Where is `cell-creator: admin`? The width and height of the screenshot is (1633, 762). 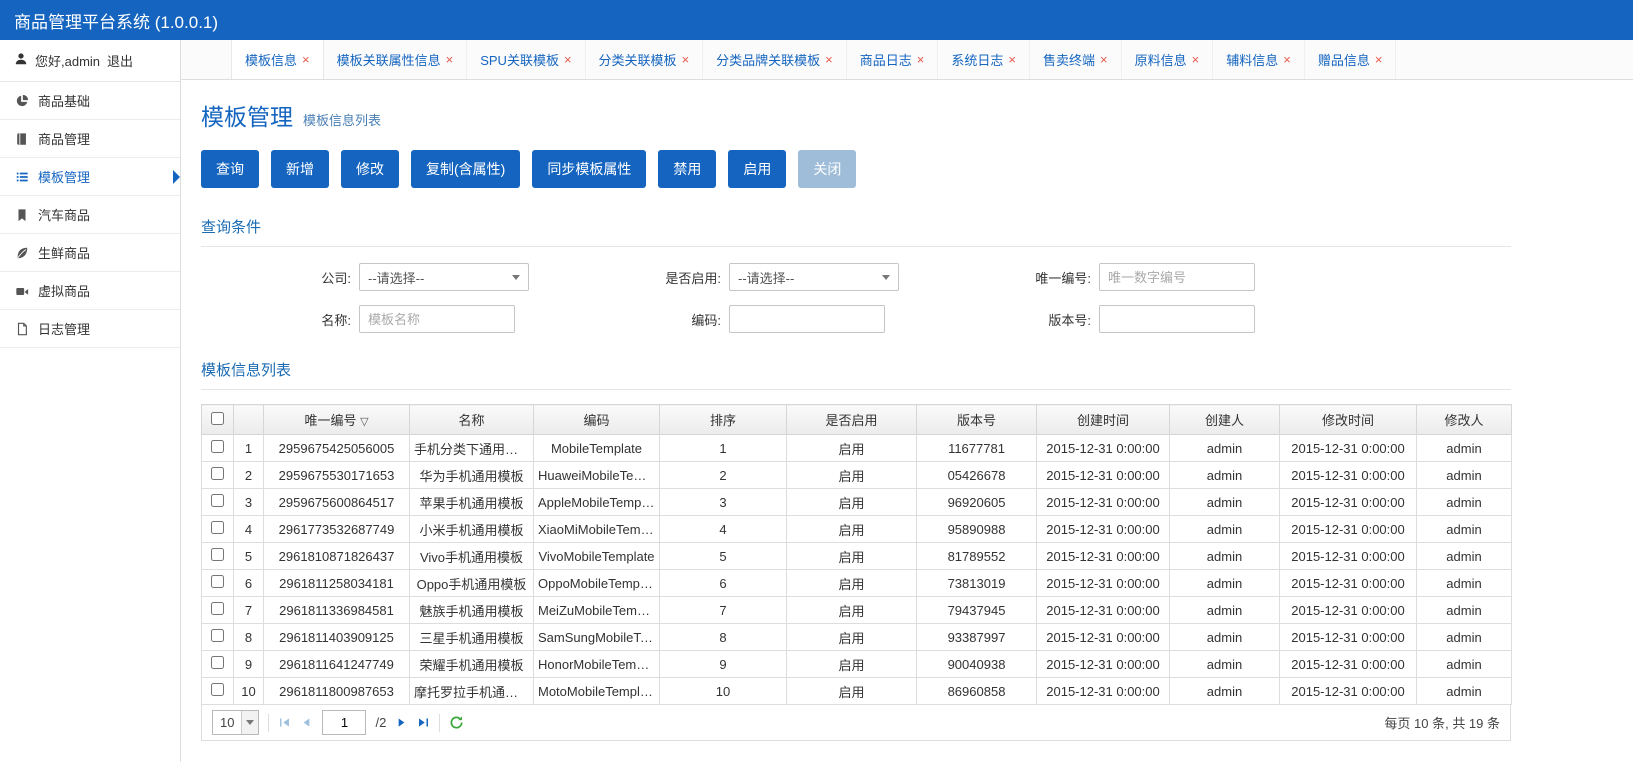 cell-creator: admin is located at coordinates (1224, 691).